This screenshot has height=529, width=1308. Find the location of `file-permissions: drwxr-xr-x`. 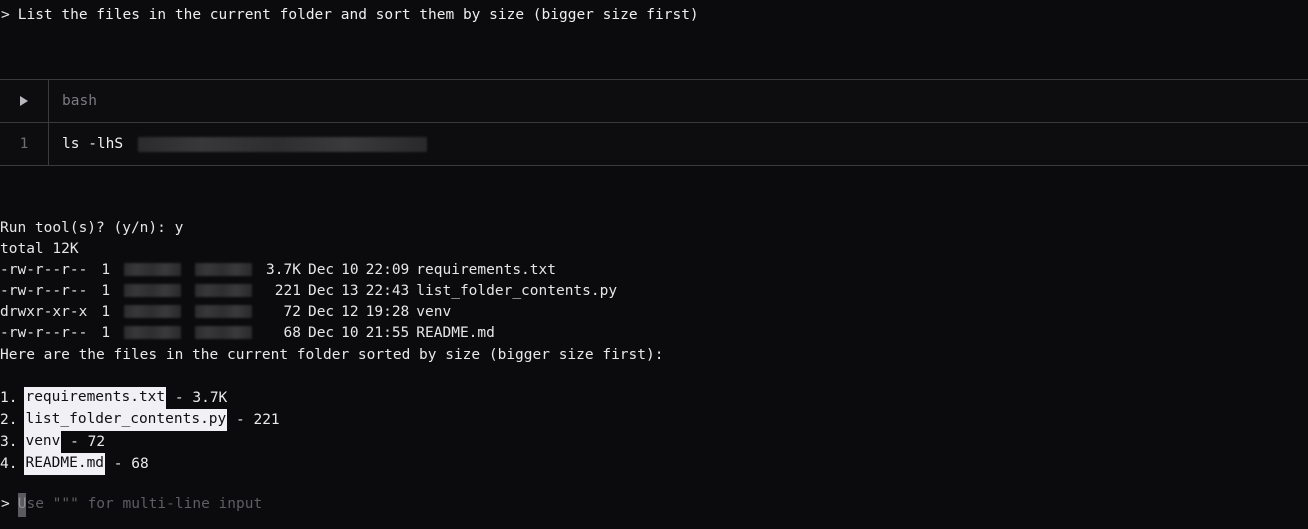

file-permissions: drwxr-xr-x is located at coordinates (44, 312).